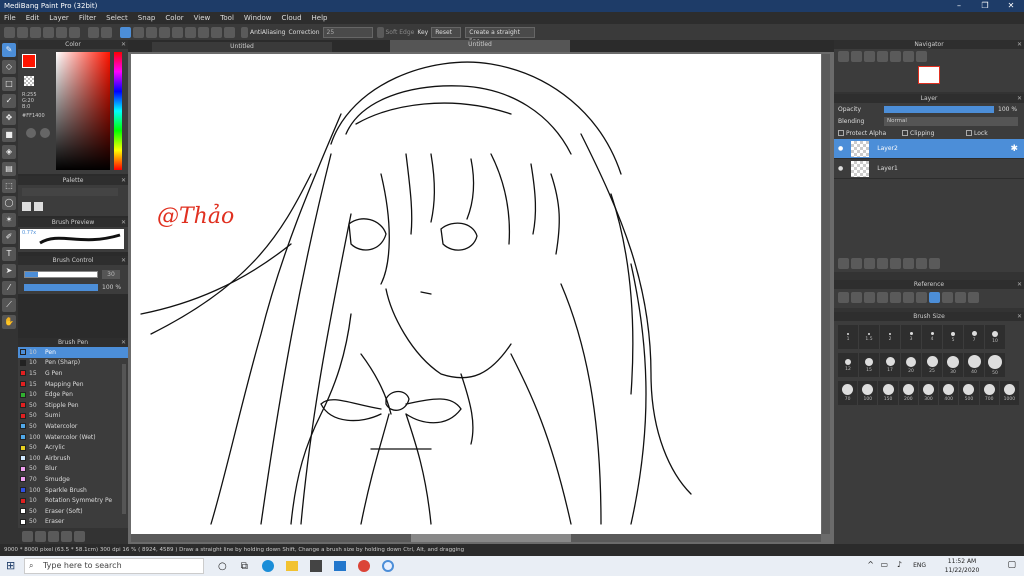  Describe the element at coordinates (118, 111) in the screenshot. I see `hue-slider` at that location.